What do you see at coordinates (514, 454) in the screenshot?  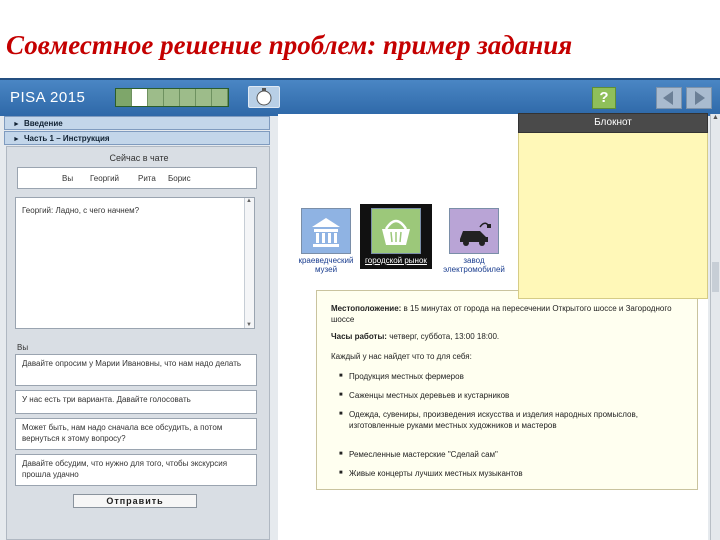 I see `info-list-item: Ремесленные мастерские "Сделай сам"` at bounding box center [514, 454].